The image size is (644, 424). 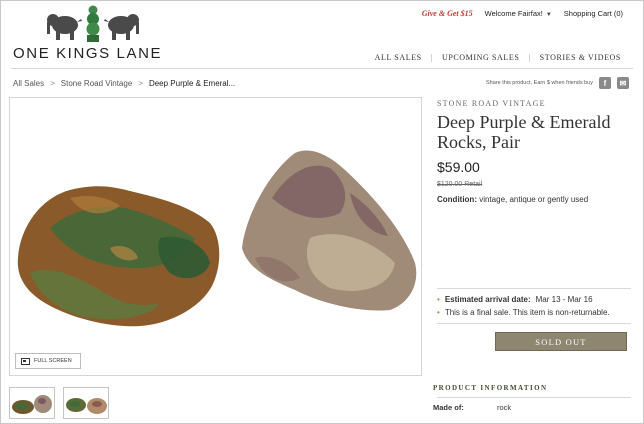 I want to click on header-divider, so click(x=322, y=68).